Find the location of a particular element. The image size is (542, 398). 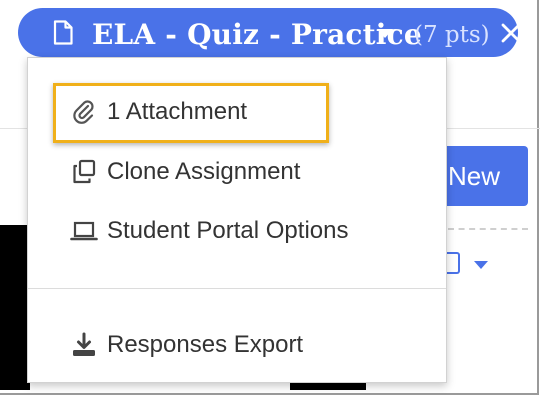

background-panel is located at coordinates (15, 307).